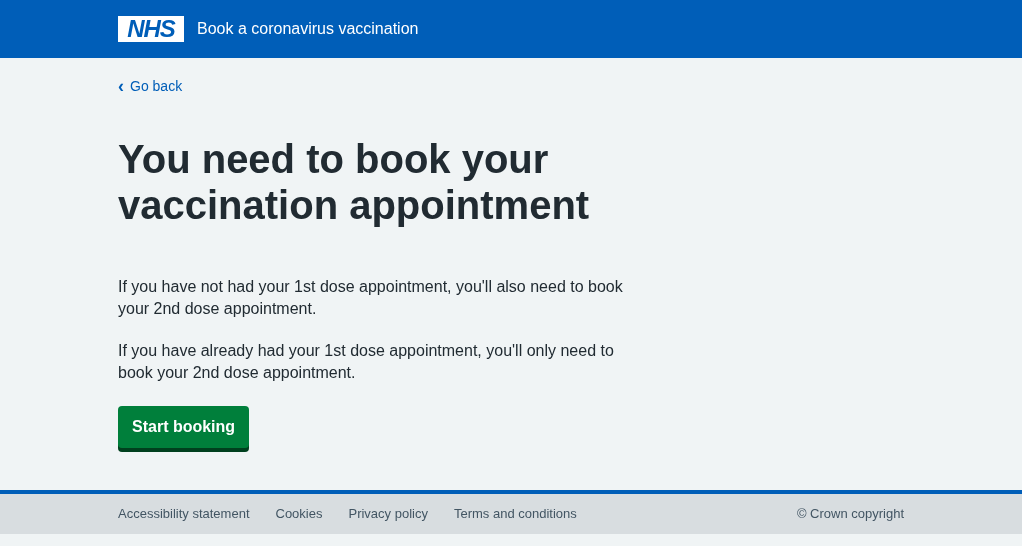  Describe the element at coordinates (354, 182) in the screenshot. I see `page-heading: You need to book your vaccination appointment` at that location.